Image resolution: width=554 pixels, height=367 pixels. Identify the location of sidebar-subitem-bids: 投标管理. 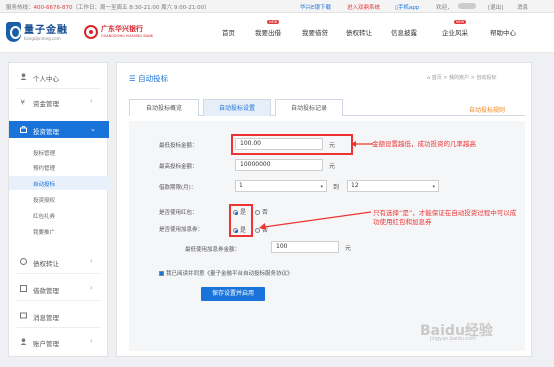
(59, 152).